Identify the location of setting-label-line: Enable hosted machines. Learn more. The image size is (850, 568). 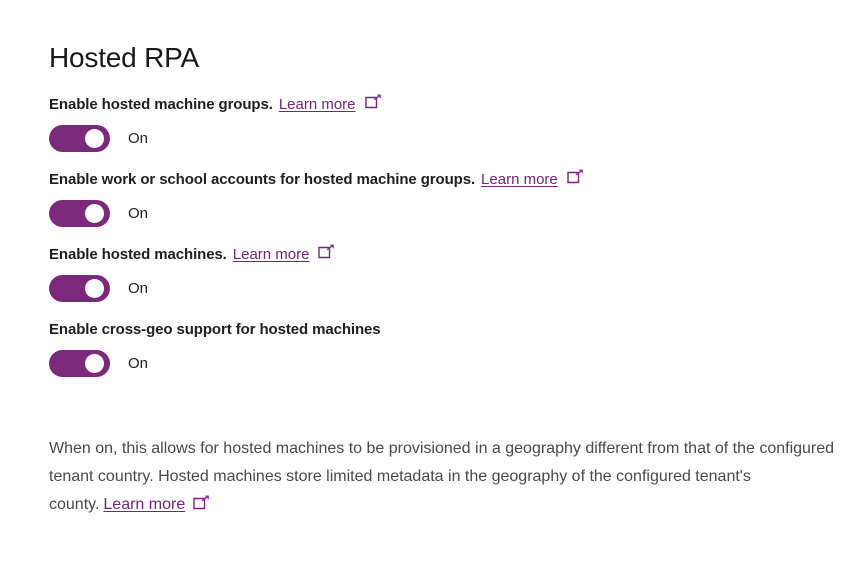
(444, 254).